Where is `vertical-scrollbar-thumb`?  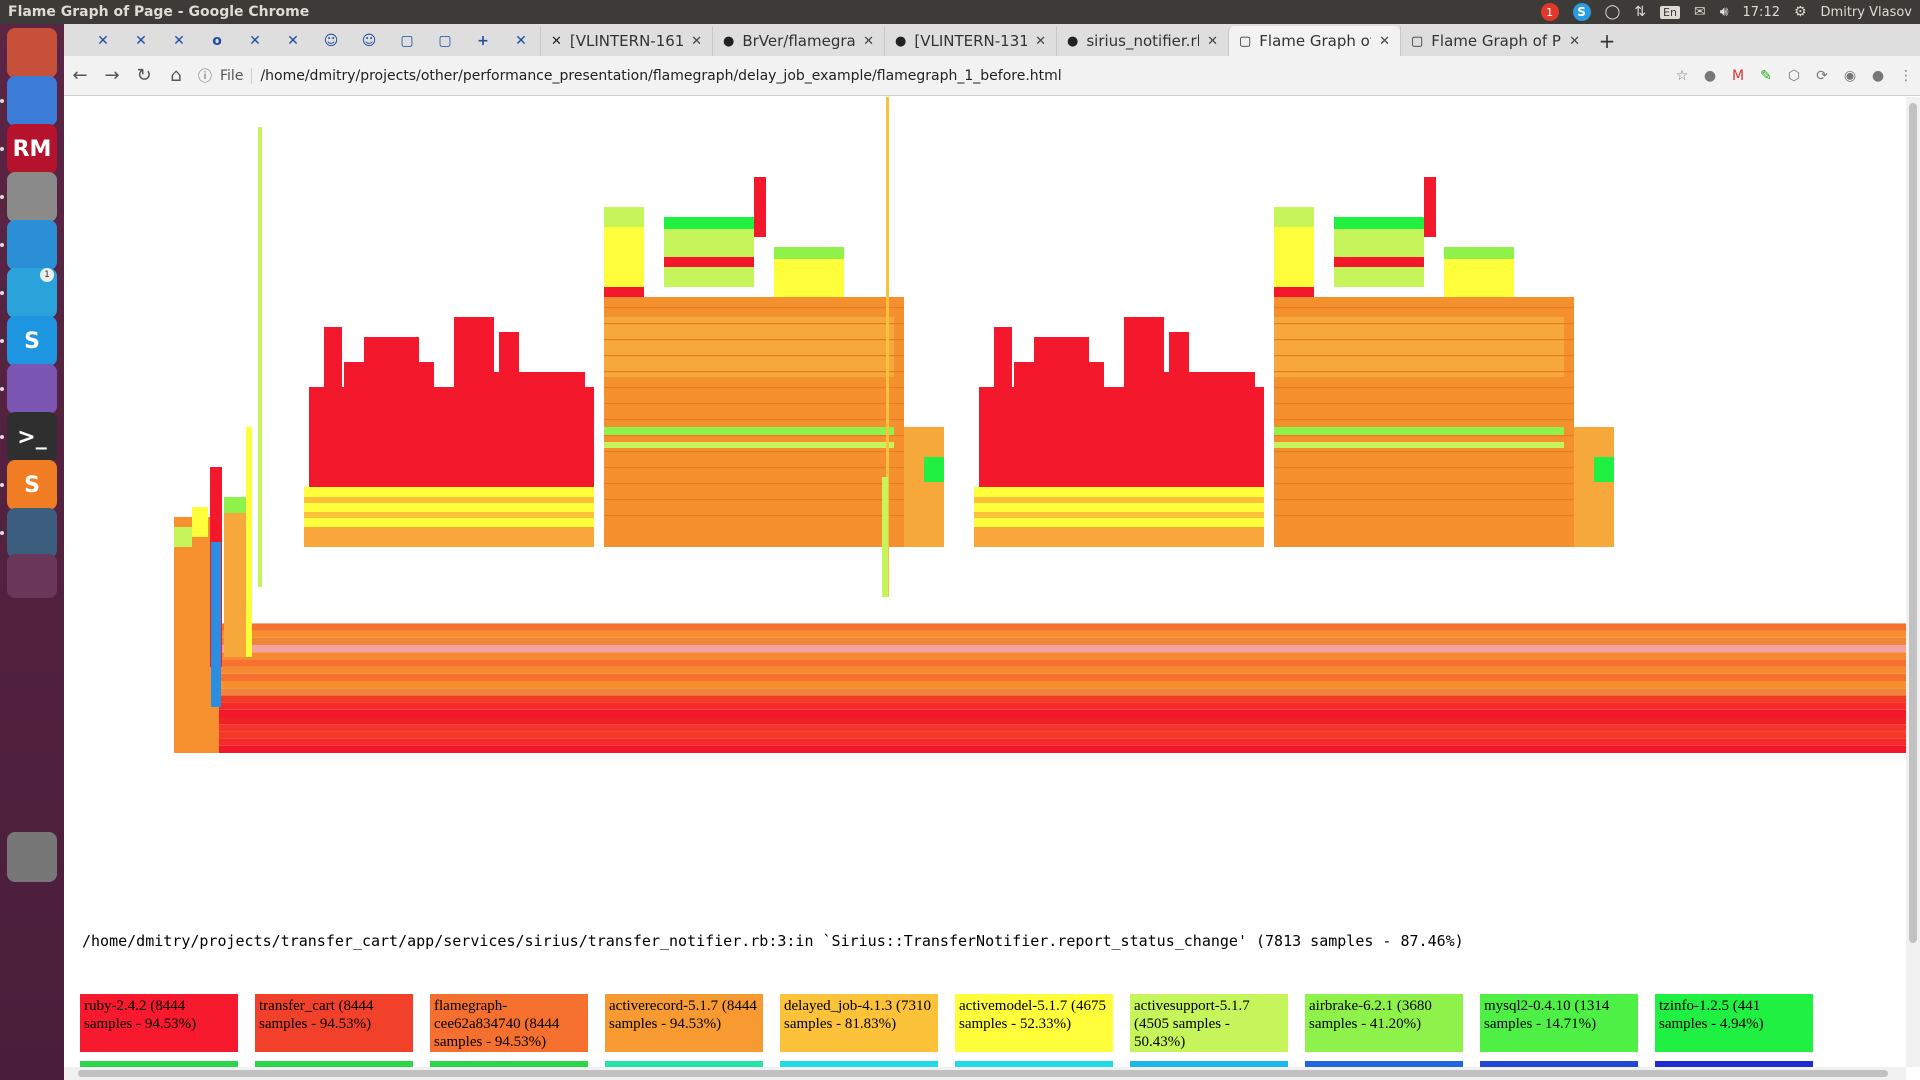 vertical-scrollbar-thumb is located at coordinates (1913, 523).